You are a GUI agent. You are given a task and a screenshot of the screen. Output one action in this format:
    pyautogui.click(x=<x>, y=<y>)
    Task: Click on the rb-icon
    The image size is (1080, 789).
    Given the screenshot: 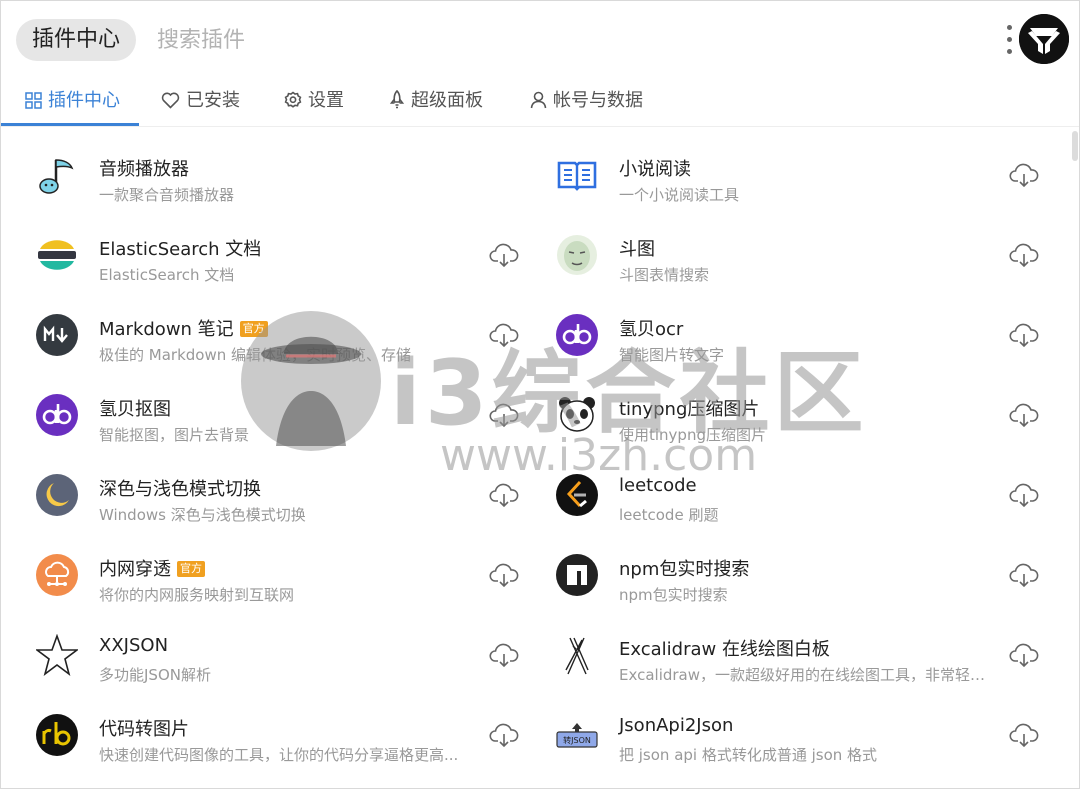 What is the action you would take?
    pyautogui.click(x=57, y=735)
    